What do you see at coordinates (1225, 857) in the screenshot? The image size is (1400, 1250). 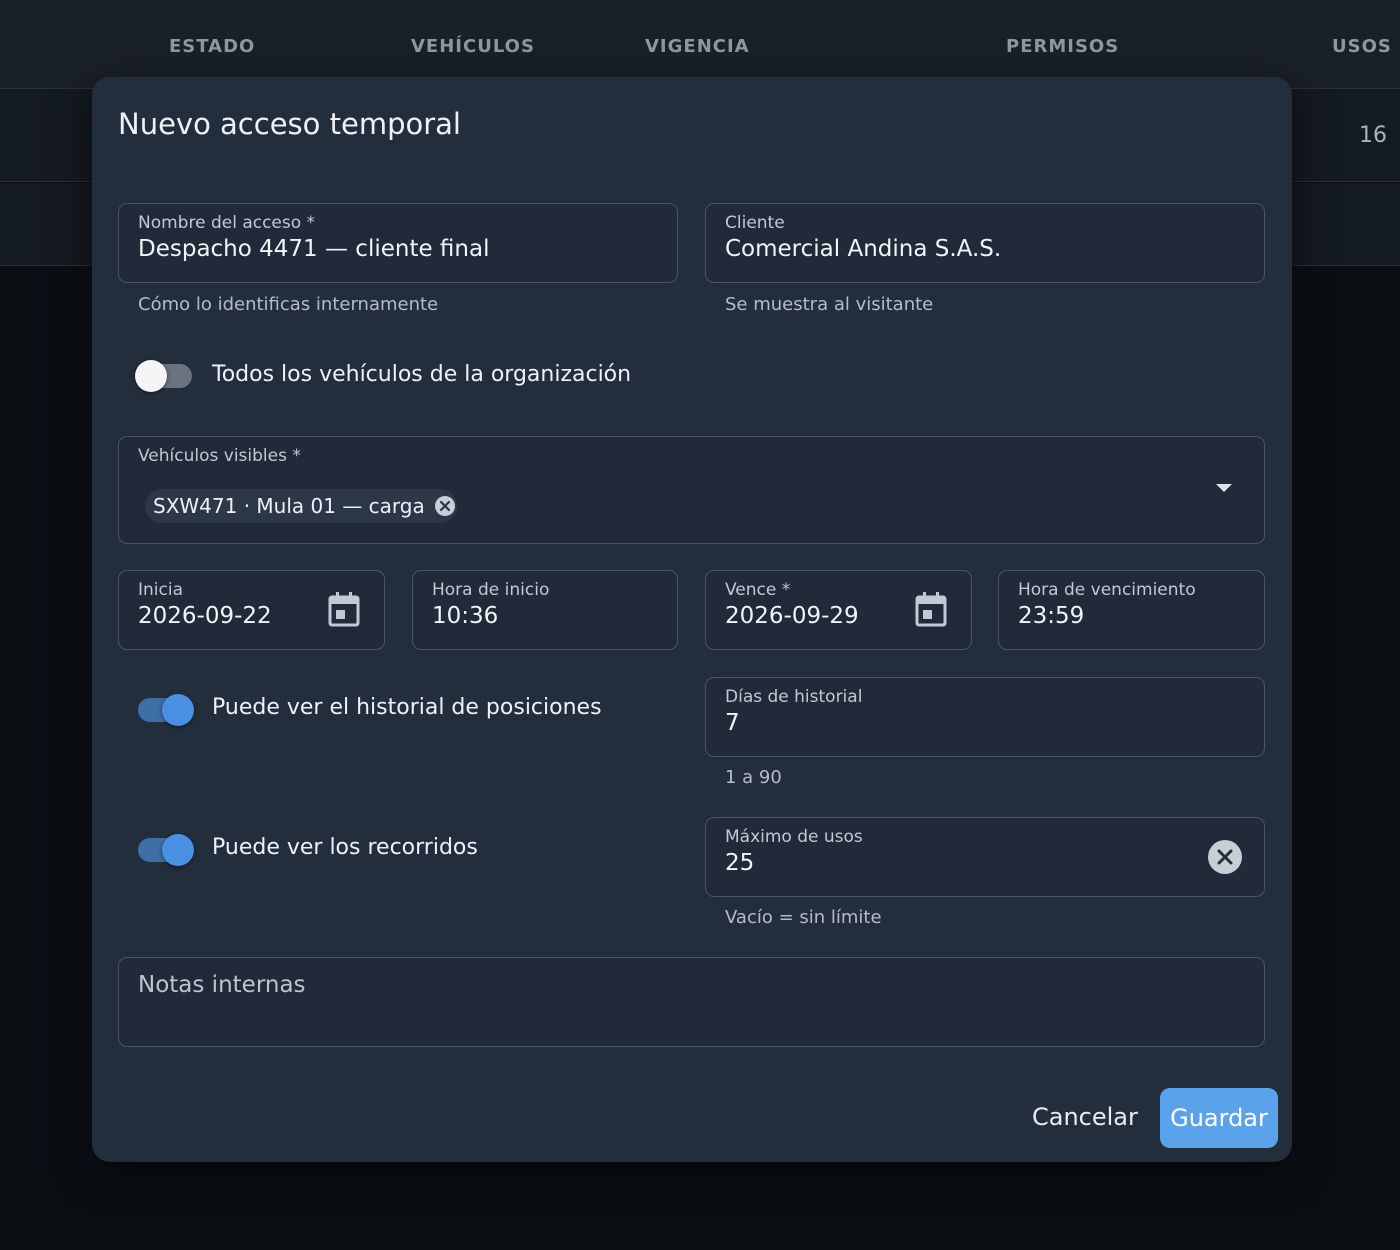 I see `clear-icon` at bounding box center [1225, 857].